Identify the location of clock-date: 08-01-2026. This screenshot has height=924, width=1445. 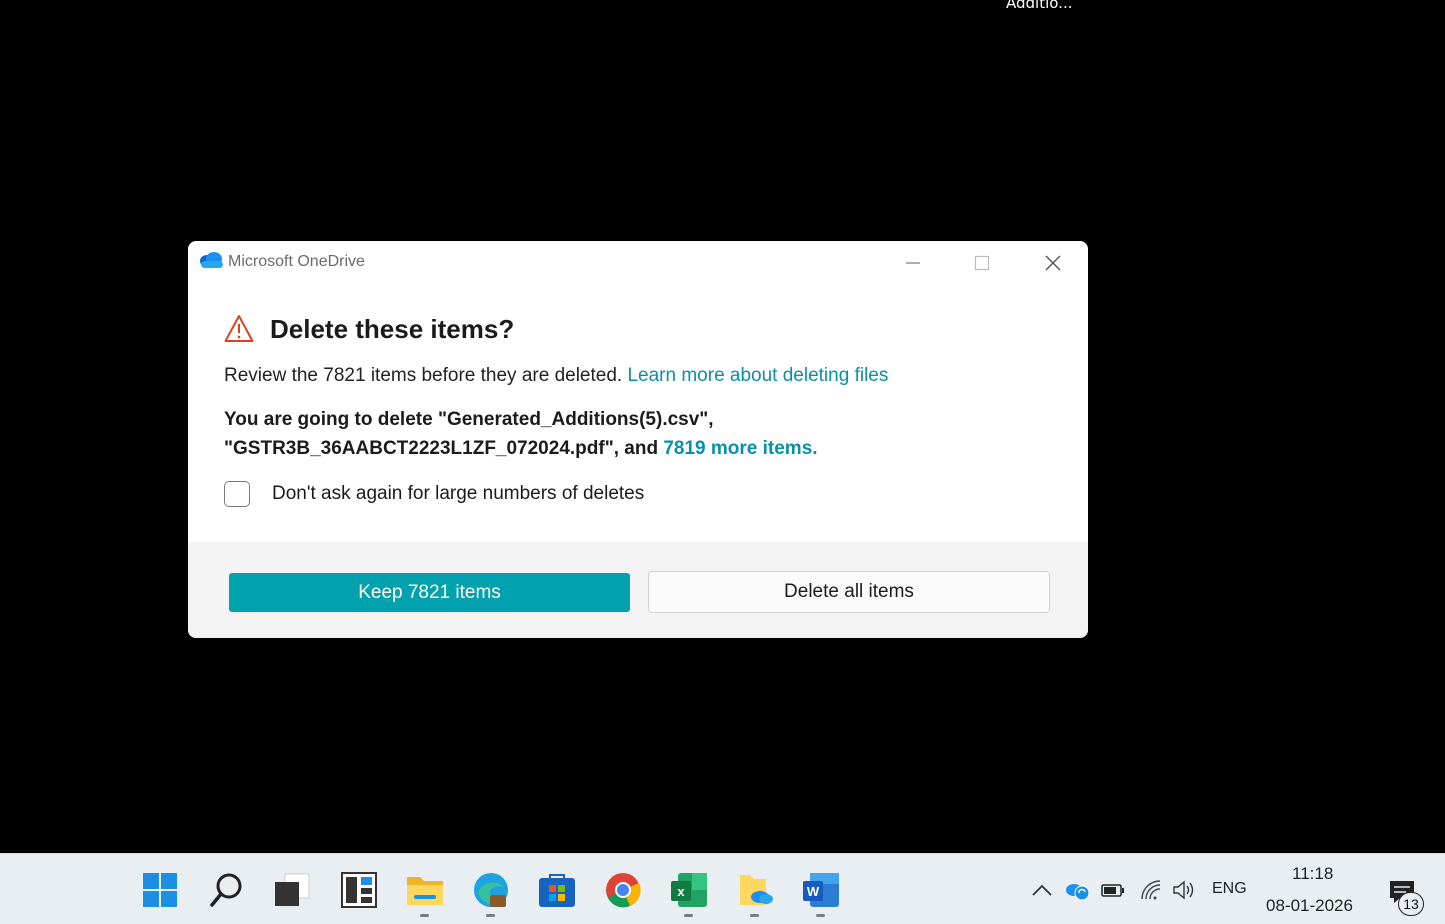
(1309, 906).